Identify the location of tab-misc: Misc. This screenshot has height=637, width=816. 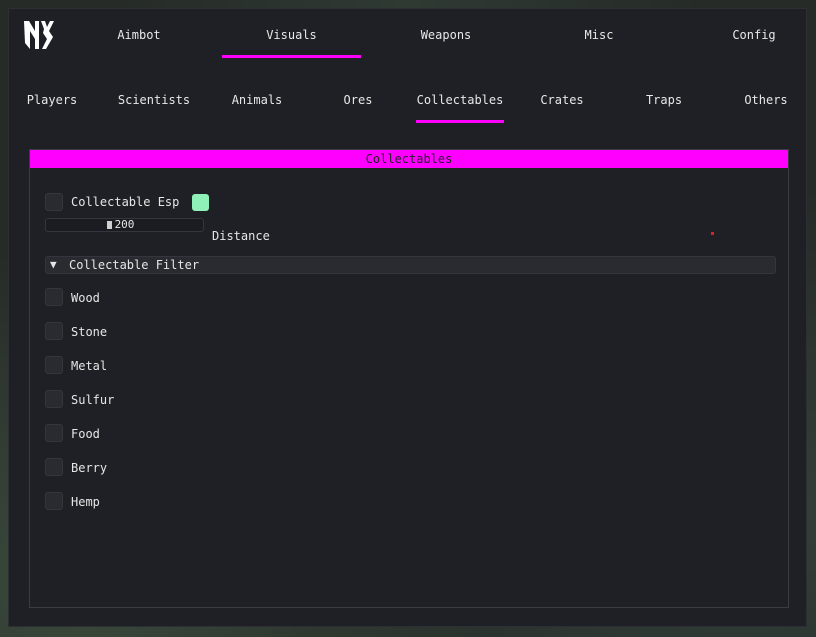
(599, 35).